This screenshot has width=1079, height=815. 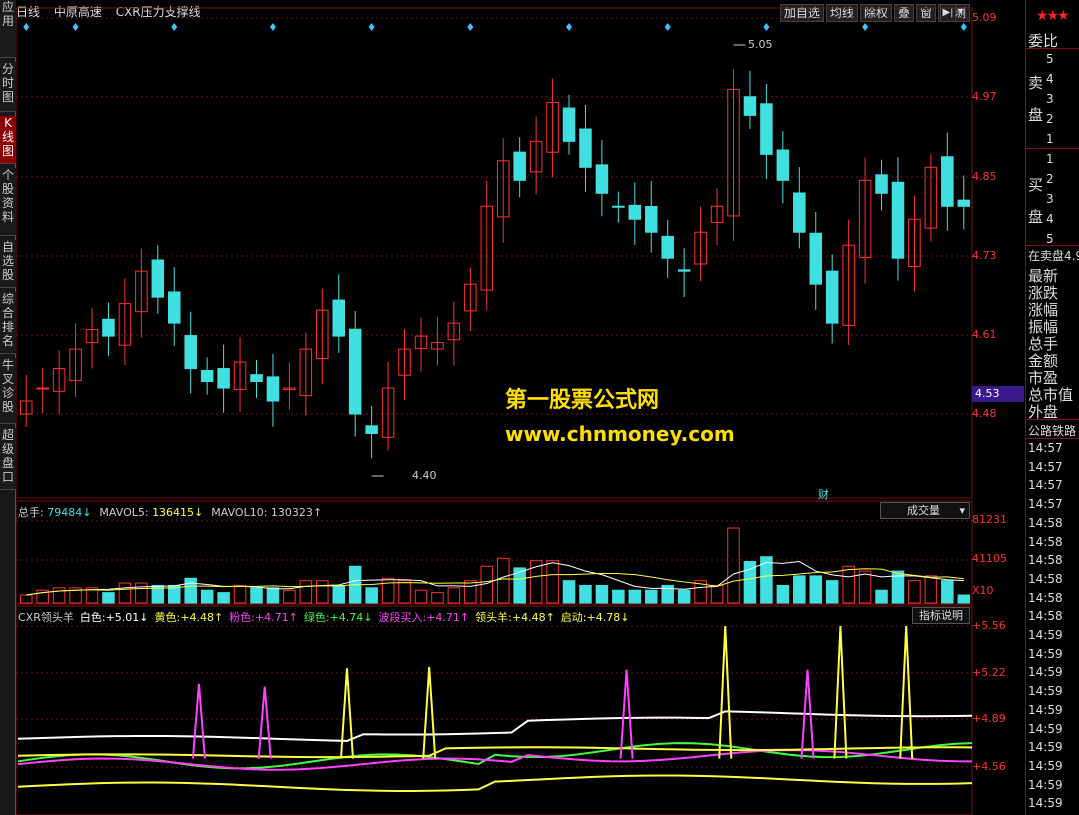 I want to click on indicator-label: 领头羊:, so click(x=493, y=617).